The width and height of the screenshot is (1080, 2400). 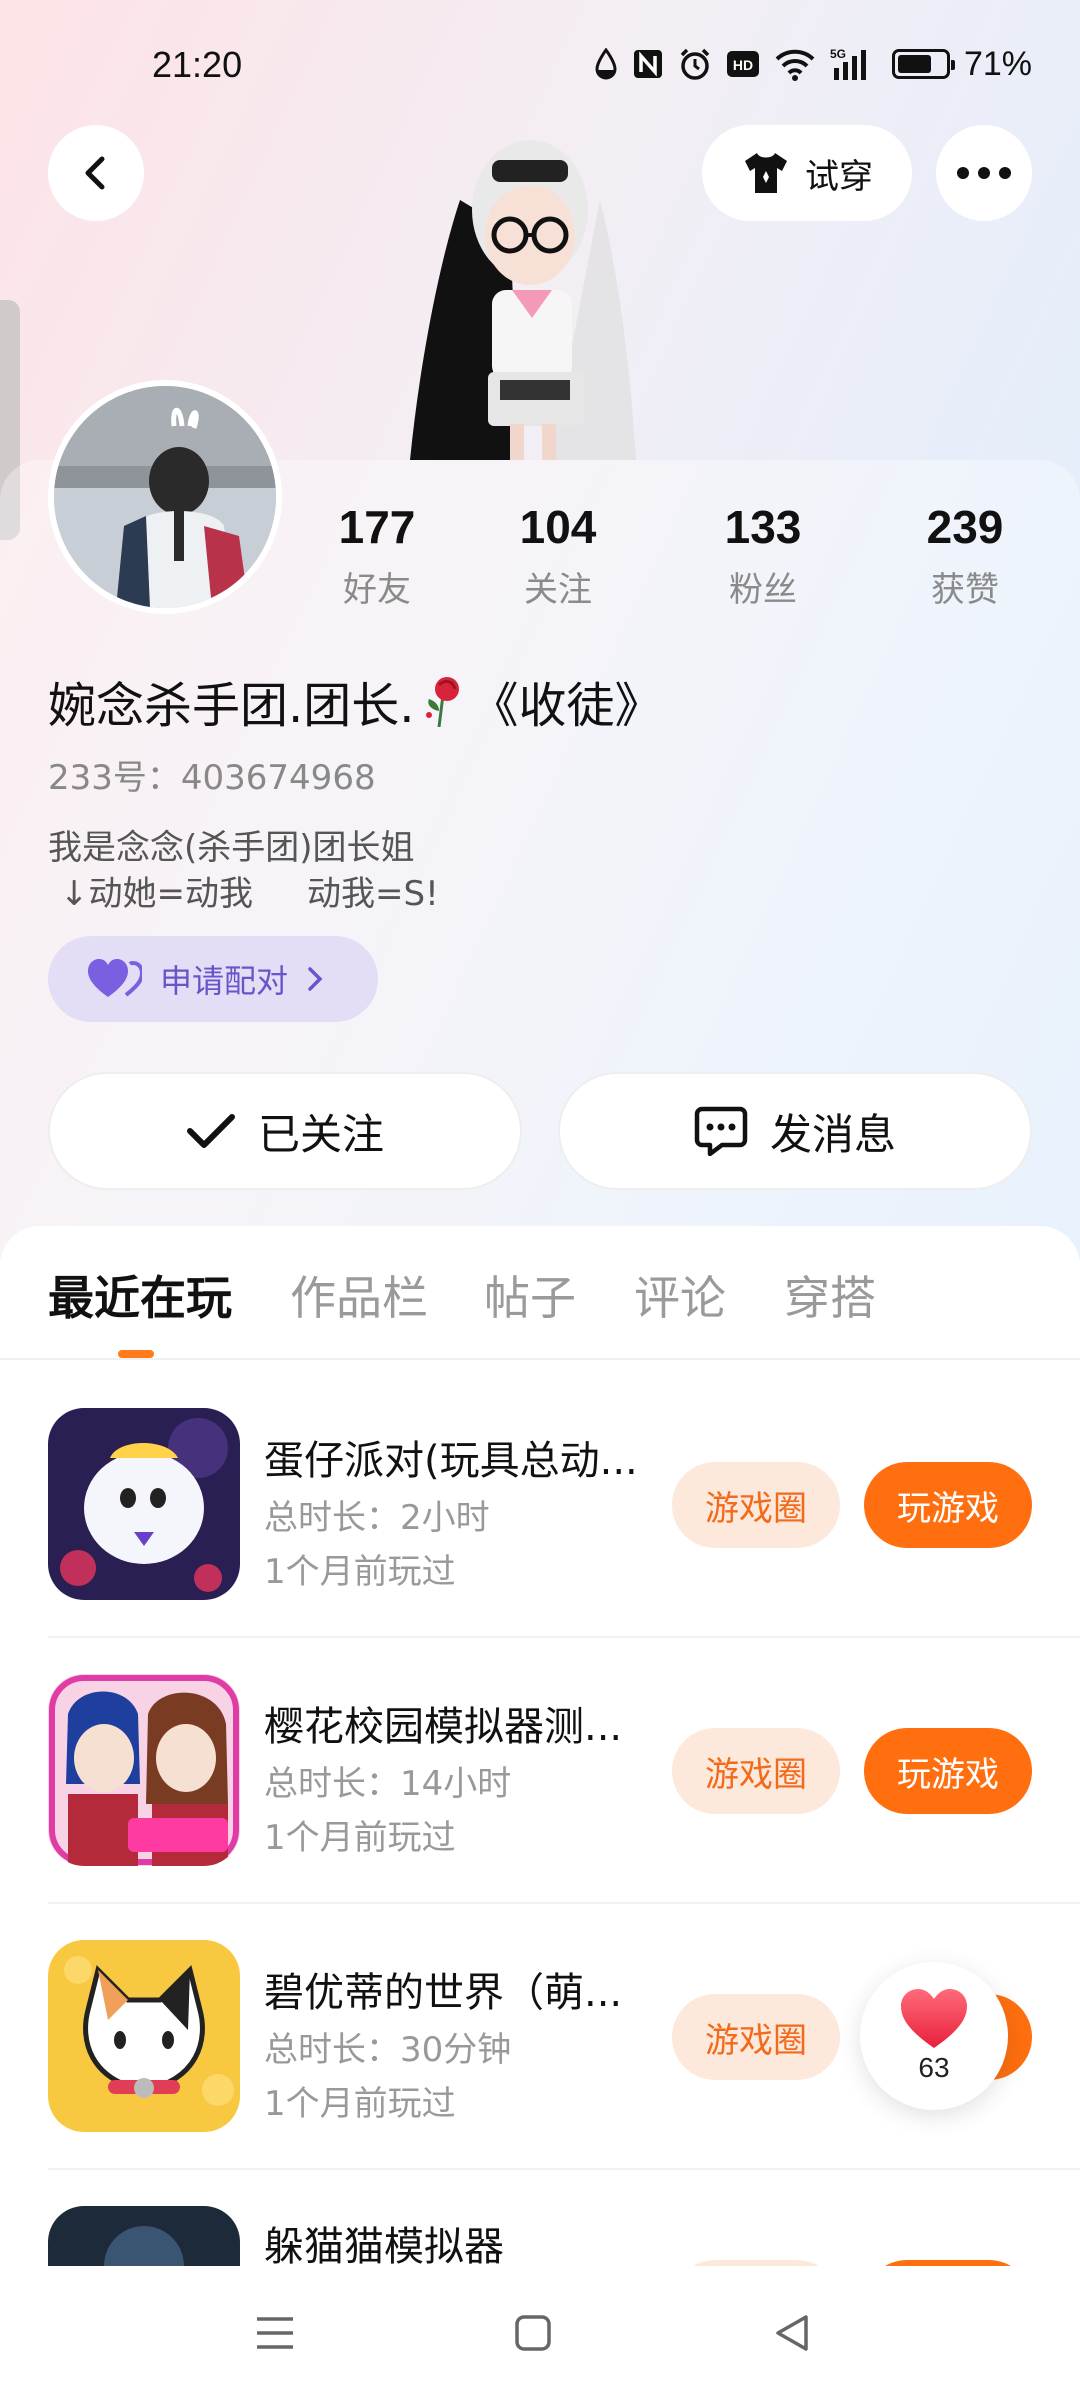 What do you see at coordinates (566, 706) in the screenshot?
I see `profile-name-suffix: 《收徒》` at bounding box center [566, 706].